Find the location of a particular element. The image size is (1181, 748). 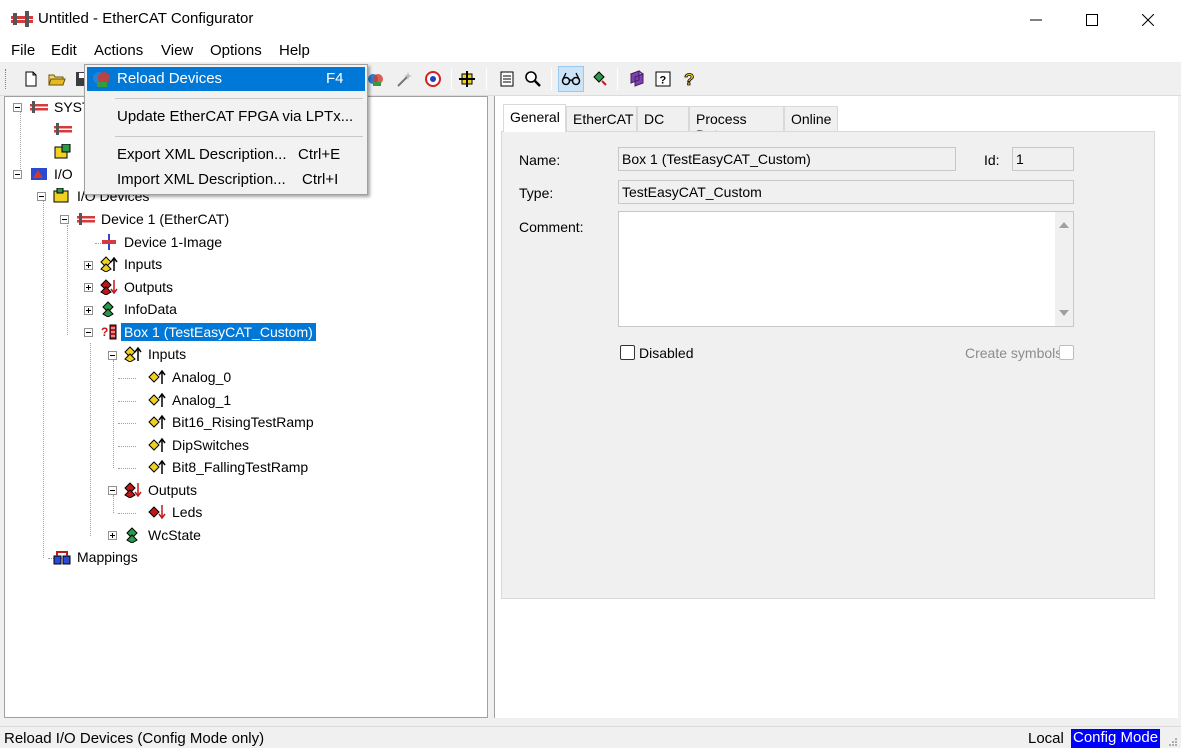

new-button is located at coordinates (31, 79).